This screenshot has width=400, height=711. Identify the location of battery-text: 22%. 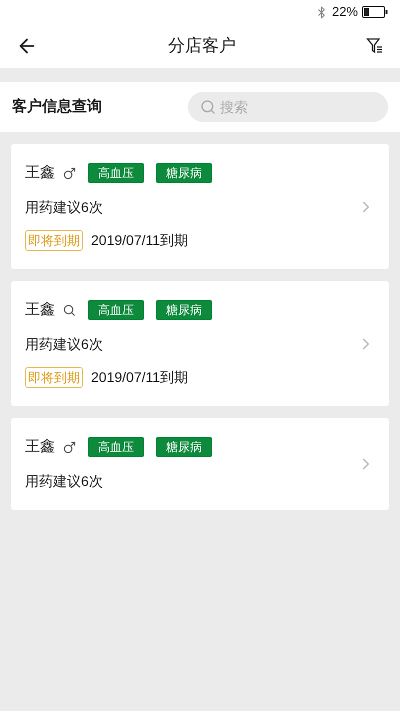
(345, 12).